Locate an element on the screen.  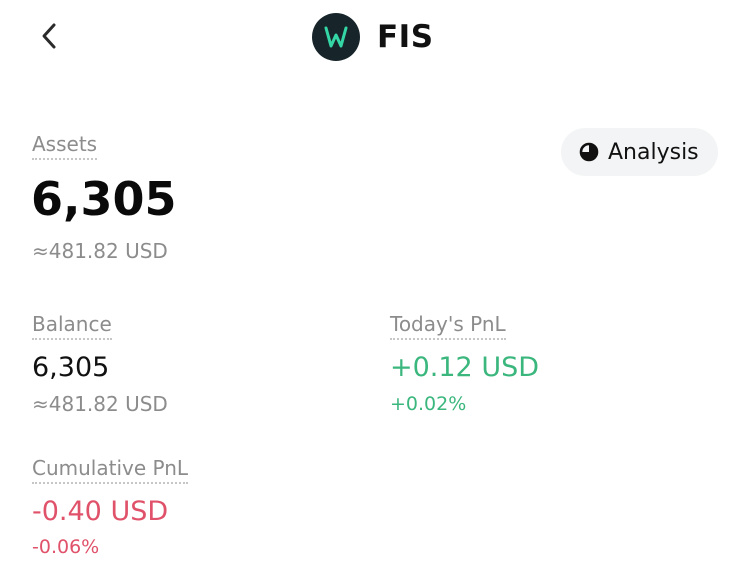
assets-value: 6,305 is located at coordinates (104, 199).